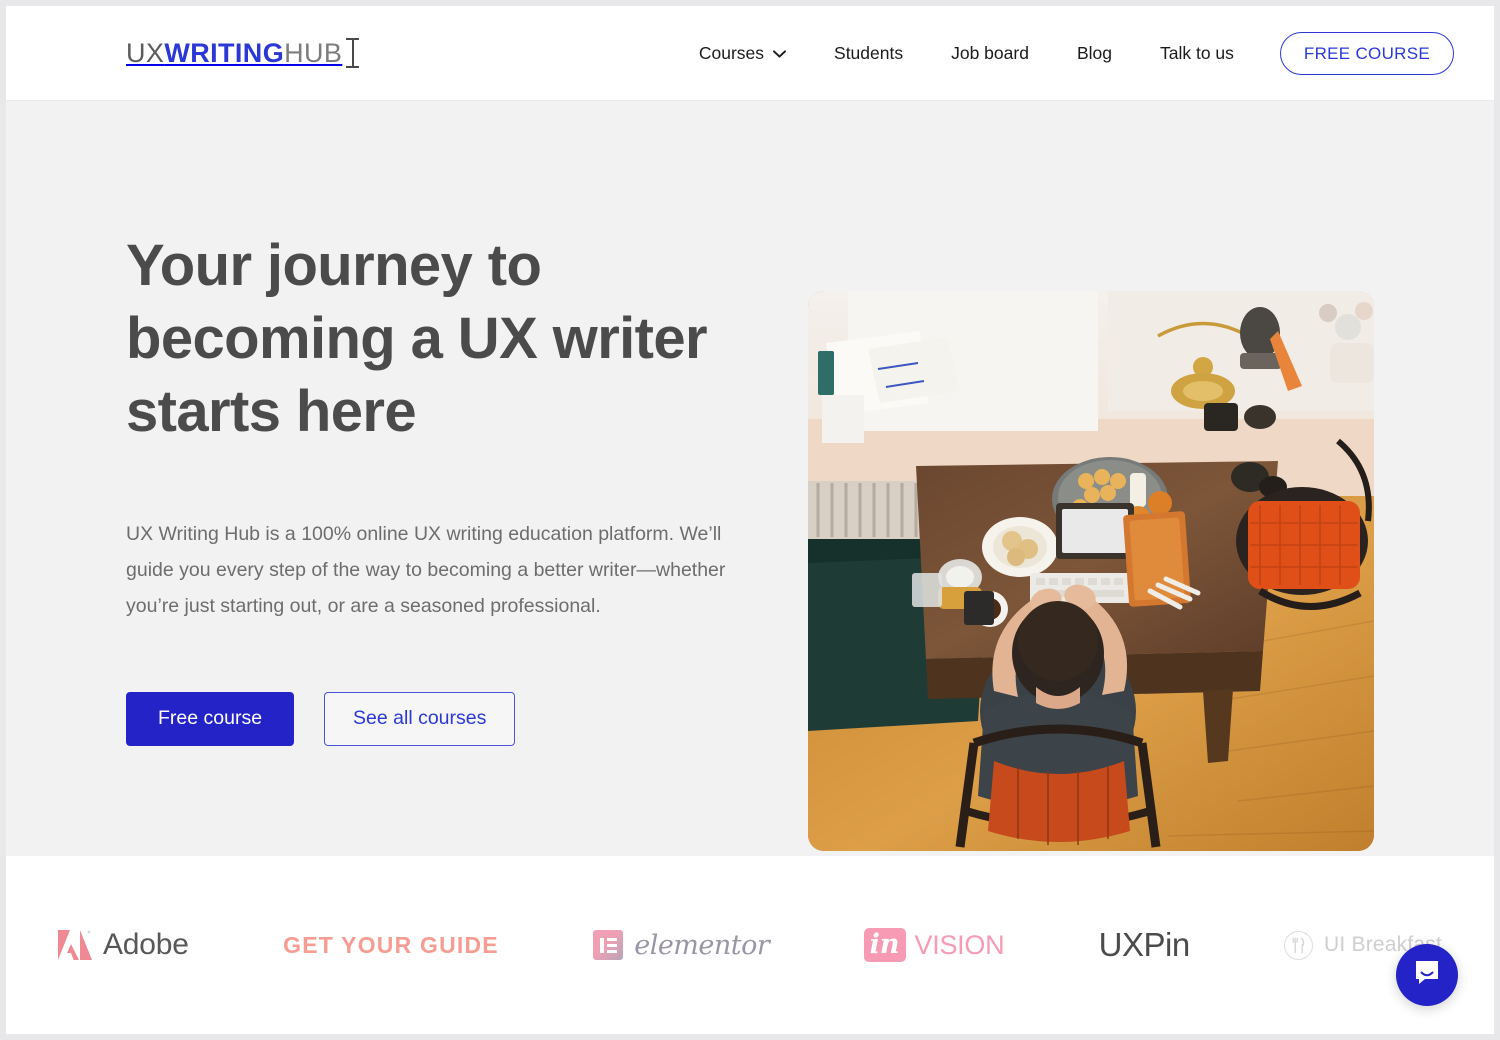  Describe the element at coordinates (959, 944) in the screenshot. I see `invision-logo-text: VISION` at that location.